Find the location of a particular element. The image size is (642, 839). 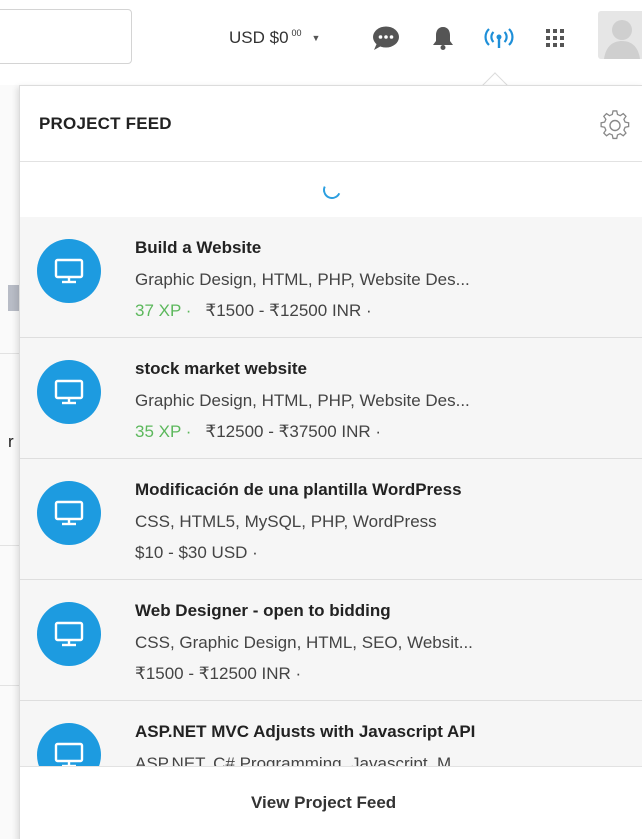

project-meta: ₹1500 - ₹12500 INR · is located at coordinates (218, 674).